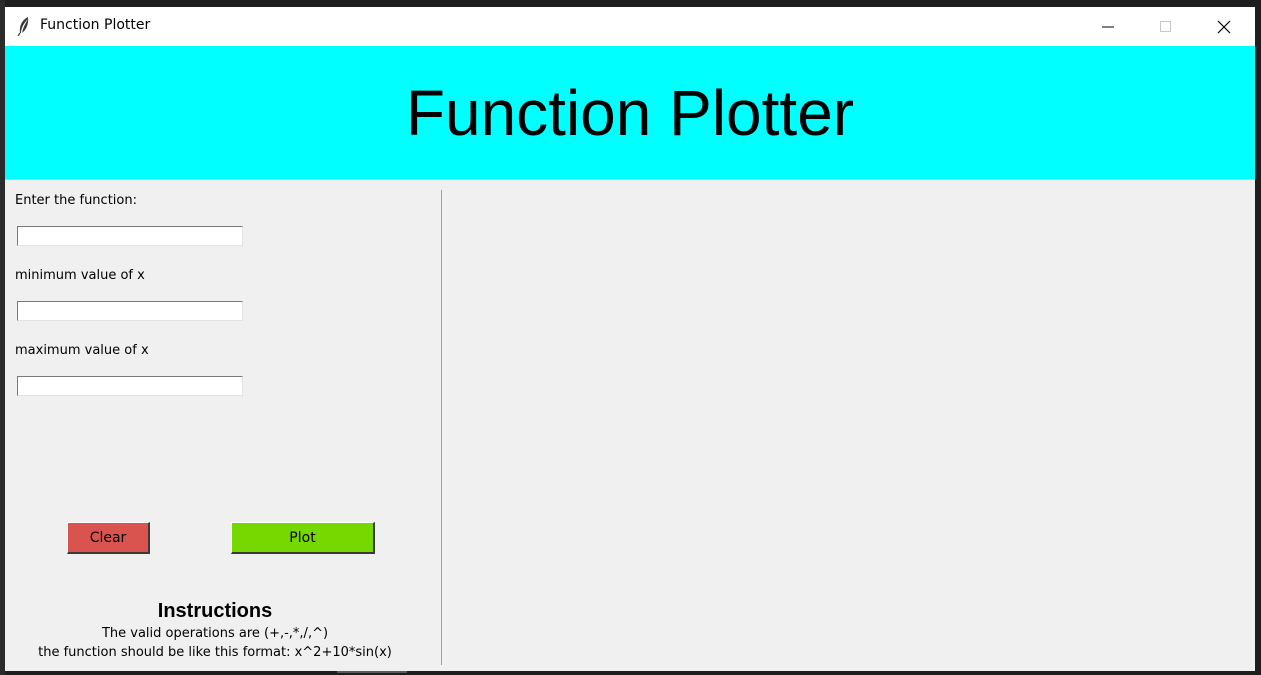 The height and width of the screenshot is (675, 1261). I want to click on window-title: Function Plotter, so click(95, 25).